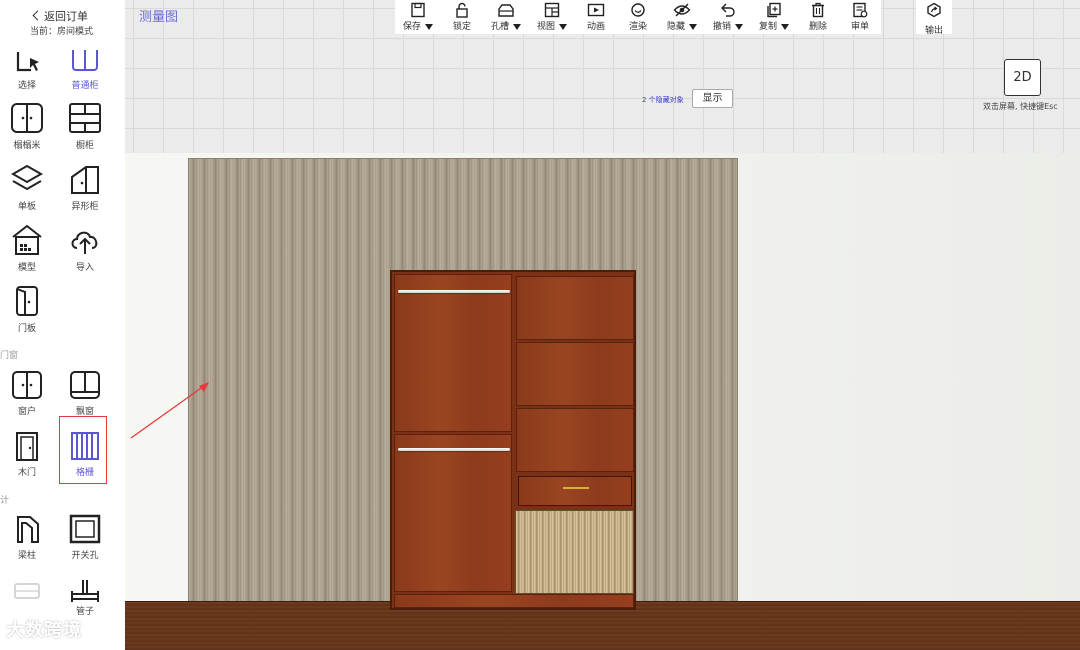 The image size is (1080, 650). Describe the element at coordinates (574, 552) in the screenshot. I see `grille-door-insert` at that location.